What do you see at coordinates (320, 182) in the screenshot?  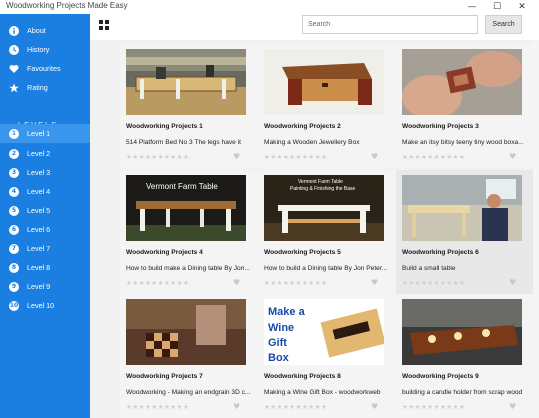 I see `svg-text: Vermont Farm Table` at bounding box center [320, 182].